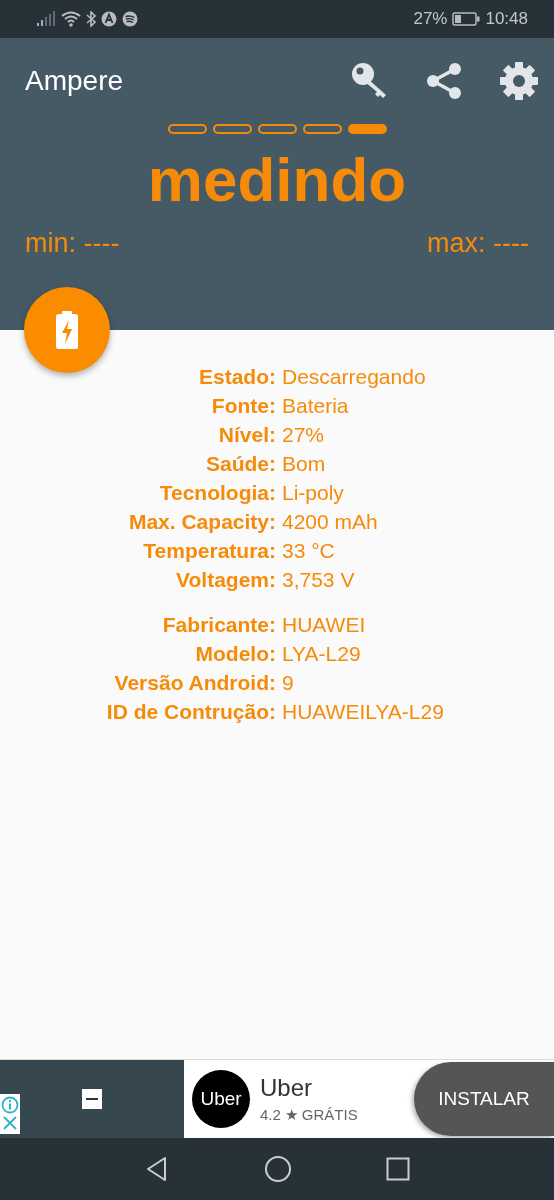  What do you see at coordinates (237, 377) in the screenshot?
I see `info-label: Estado:` at bounding box center [237, 377].